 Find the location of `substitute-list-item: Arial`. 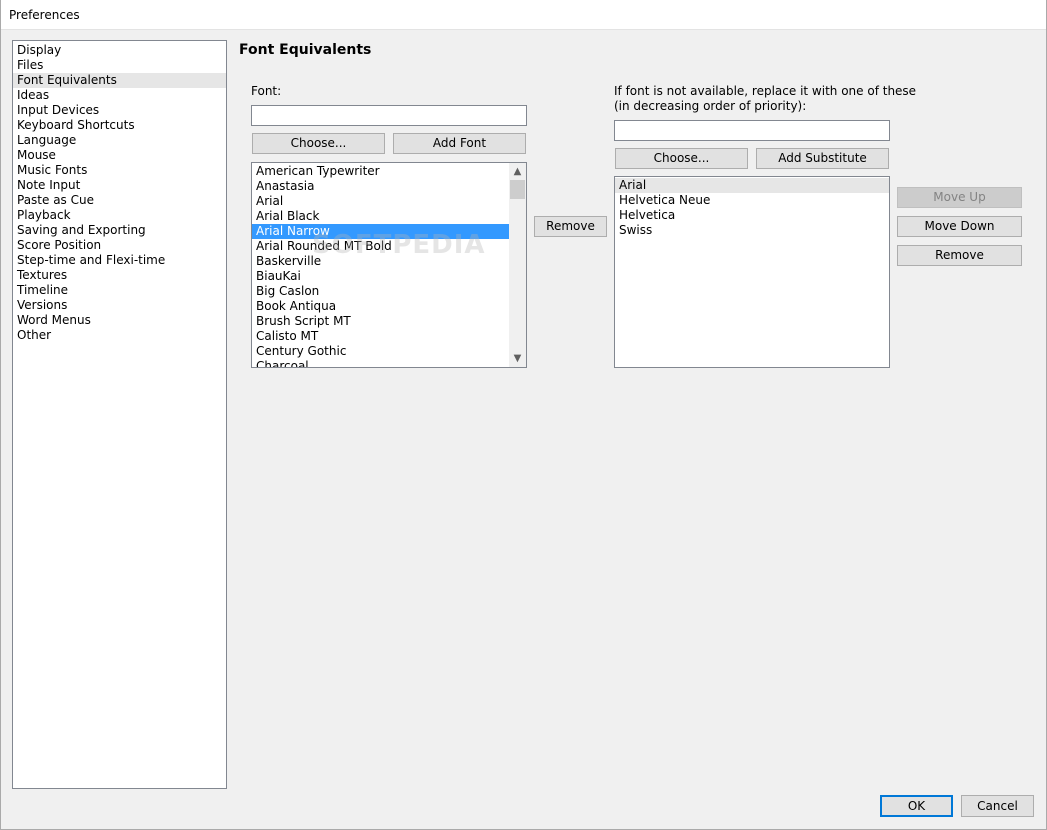

substitute-list-item: Arial is located at coordinates (752, 185).